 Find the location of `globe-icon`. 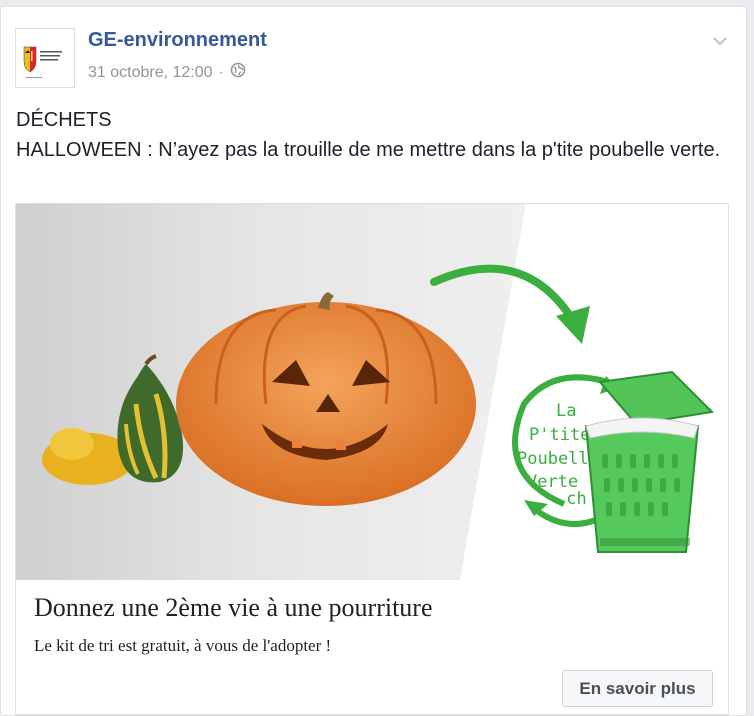

globe-icon is located at coordinates (238, 72).